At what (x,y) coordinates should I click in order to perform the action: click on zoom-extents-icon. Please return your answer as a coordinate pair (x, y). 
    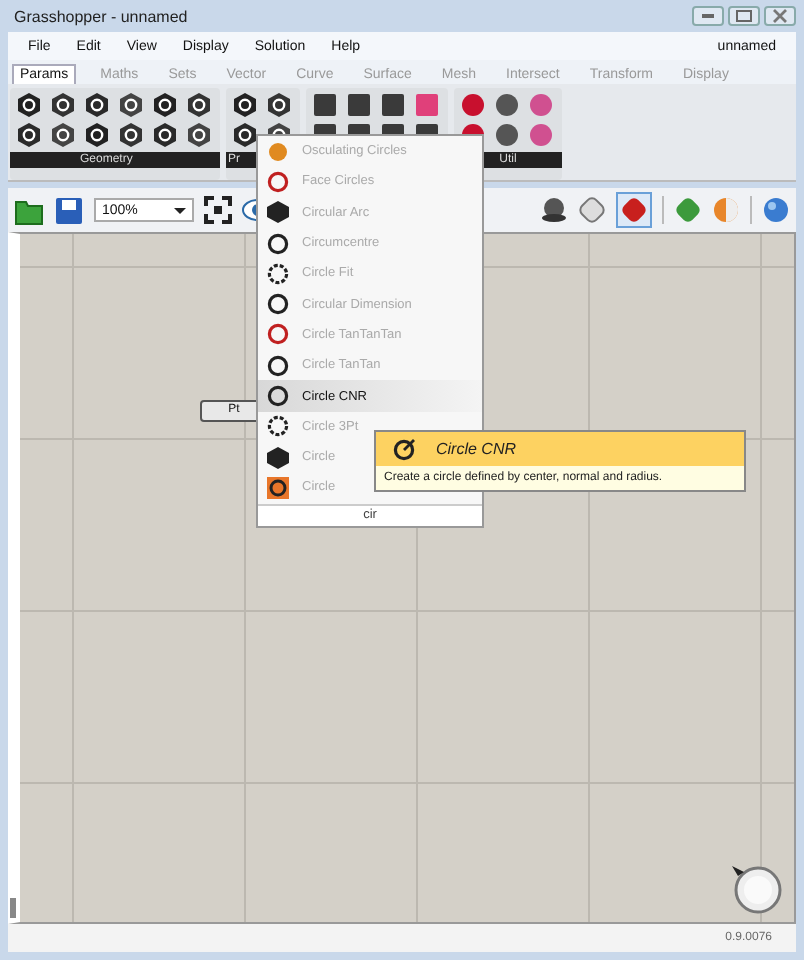
    Looking at the image, I should click on (218, 210).